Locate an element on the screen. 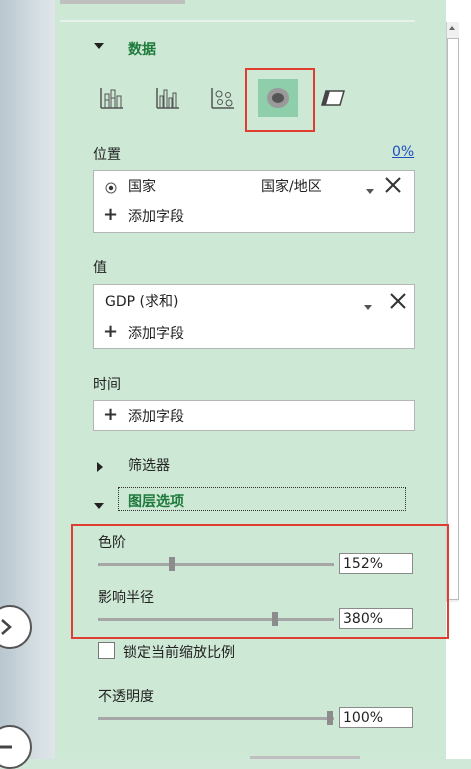  clustered-column-icon is located at coordinates (168, 98).